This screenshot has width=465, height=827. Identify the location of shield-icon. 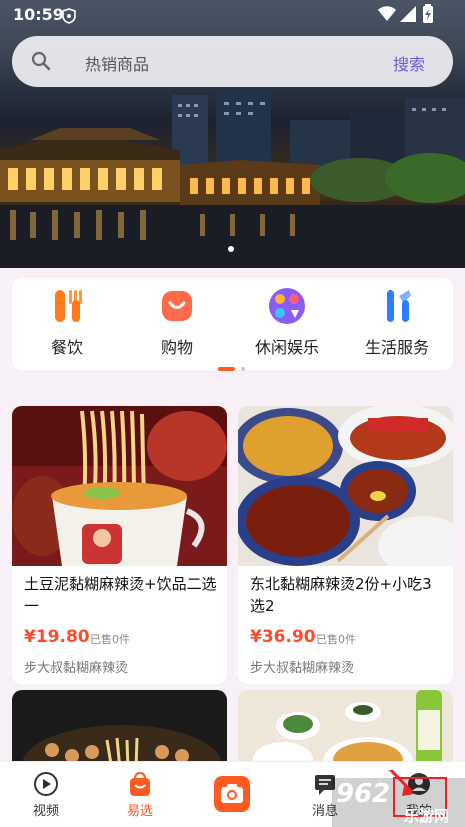
(69, 18).